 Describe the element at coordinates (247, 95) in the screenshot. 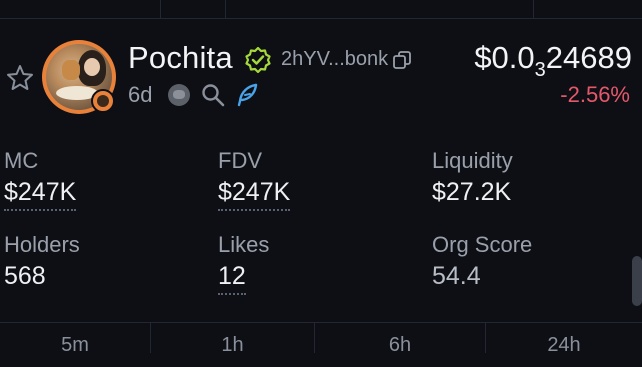

I see `feather-icon` at that location.